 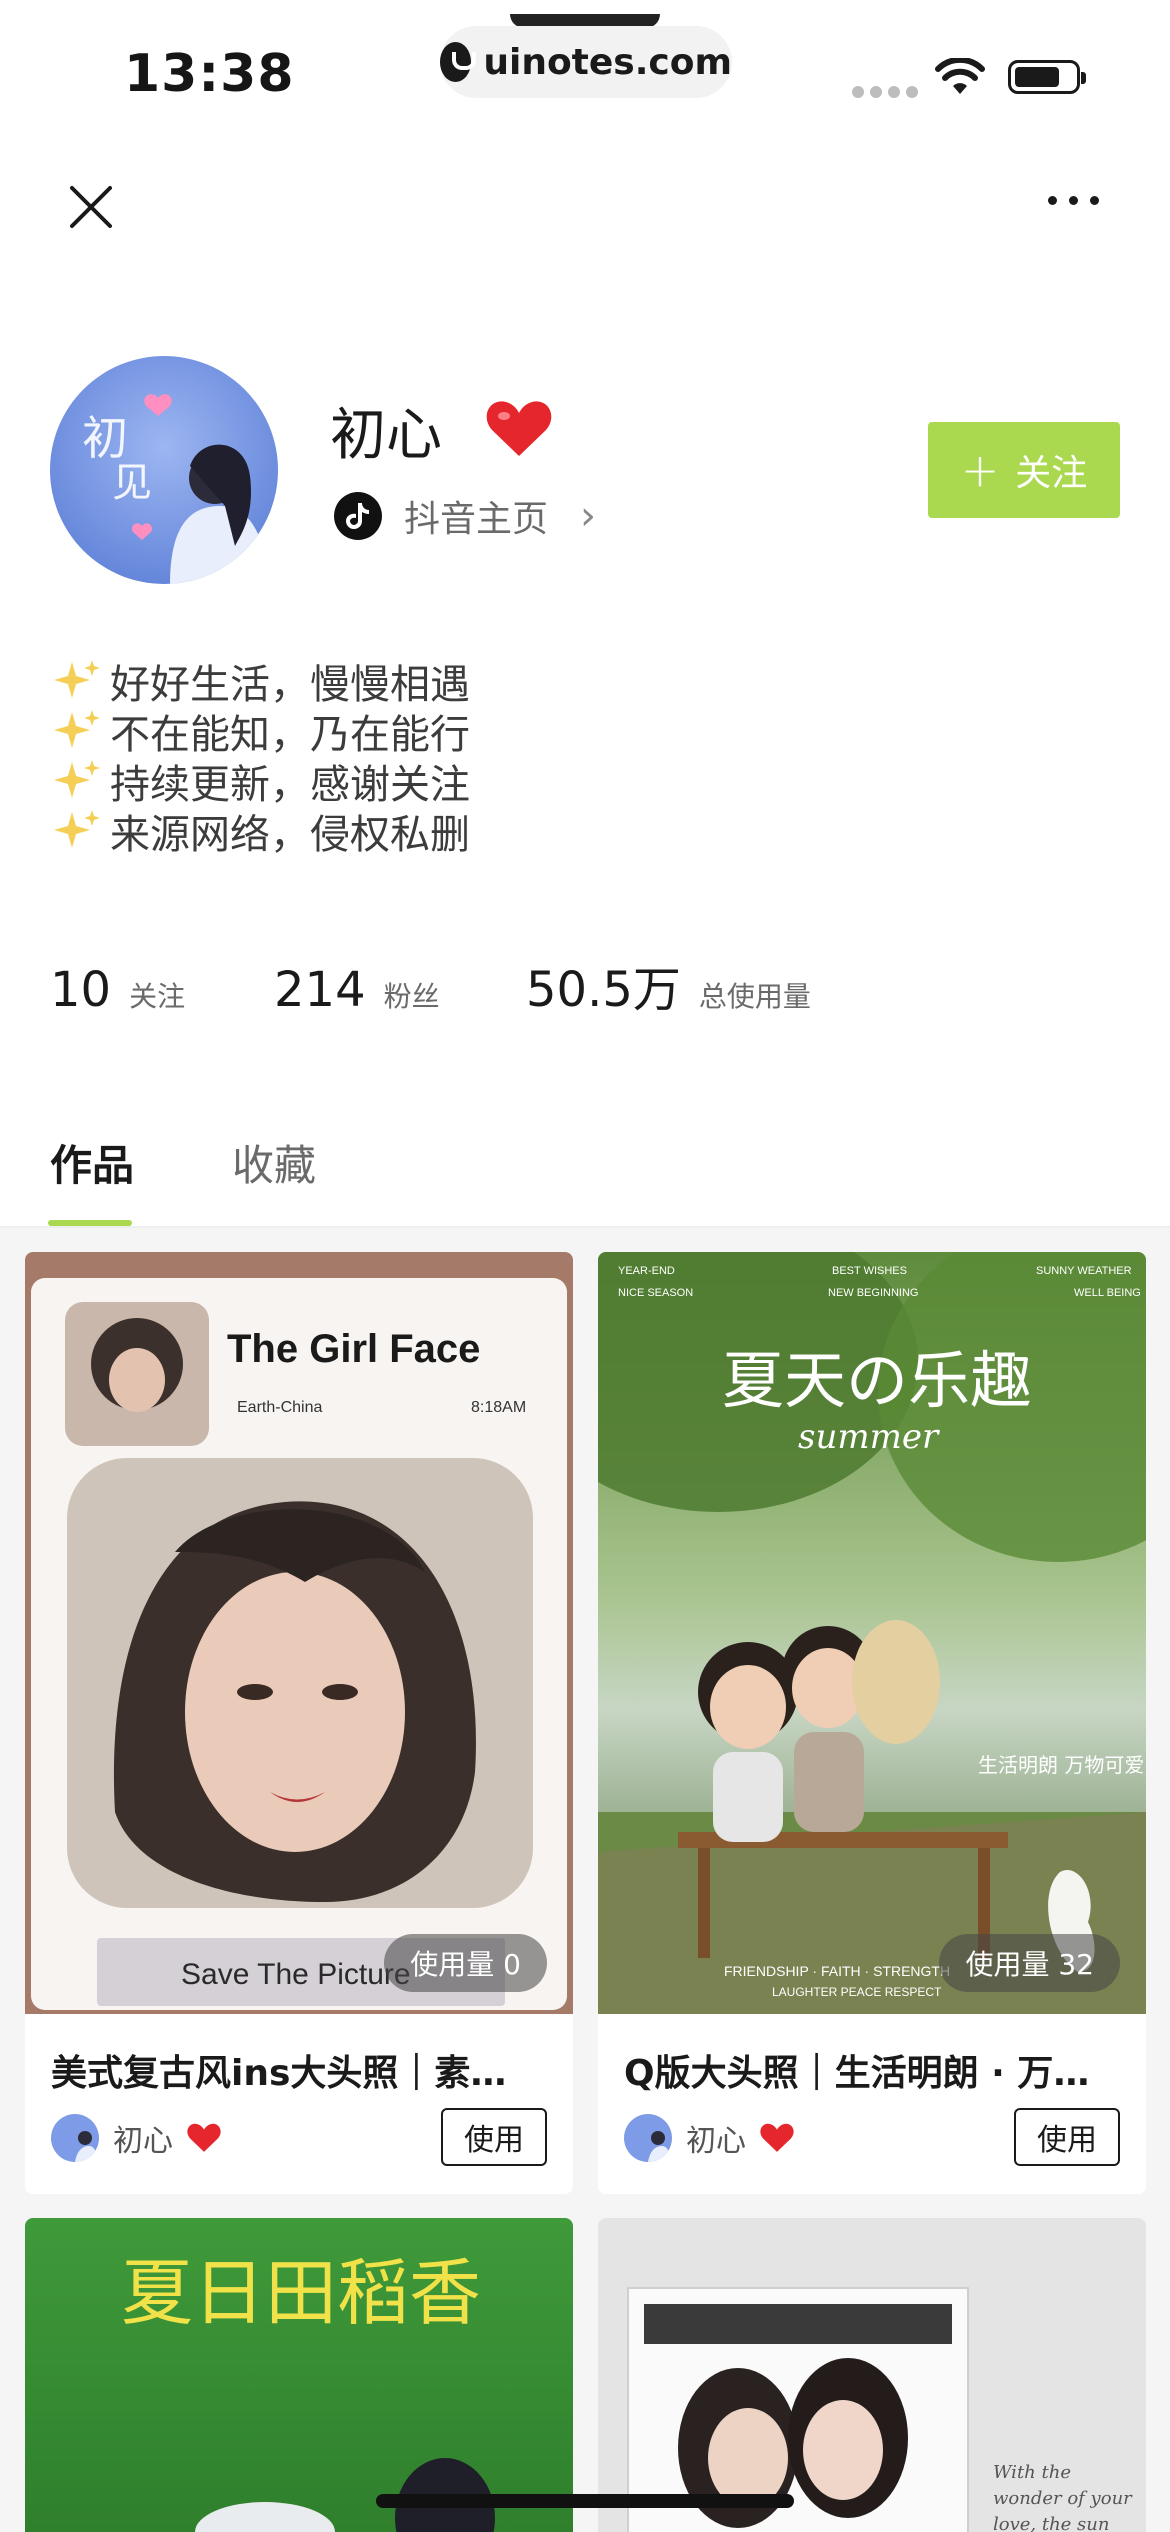 I want to click on thumb-text: NEW BEGINNING, so click(x=873, y=1293).